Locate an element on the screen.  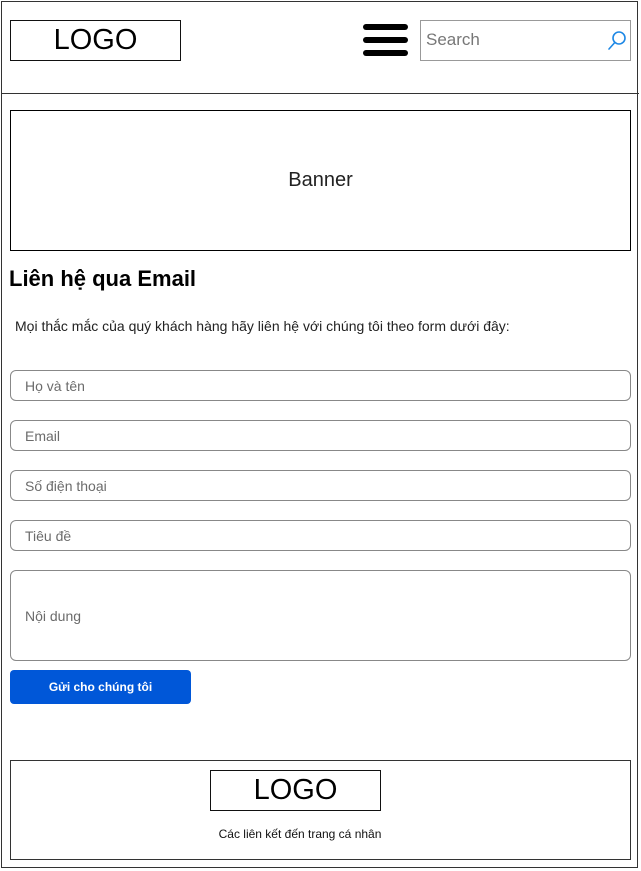
subject-field is located at coordinates (320, 535).